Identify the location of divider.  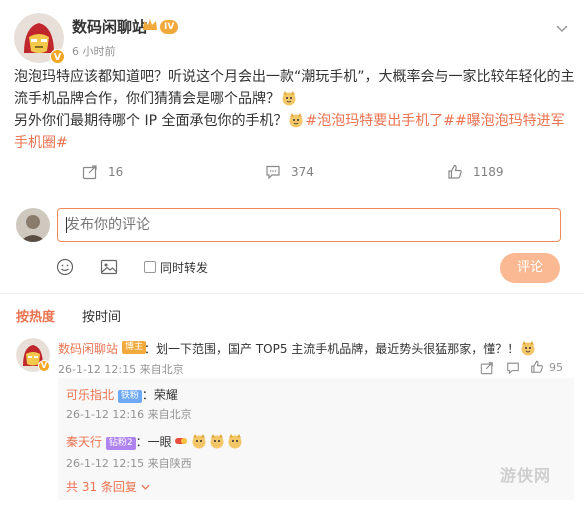
(292, 293).